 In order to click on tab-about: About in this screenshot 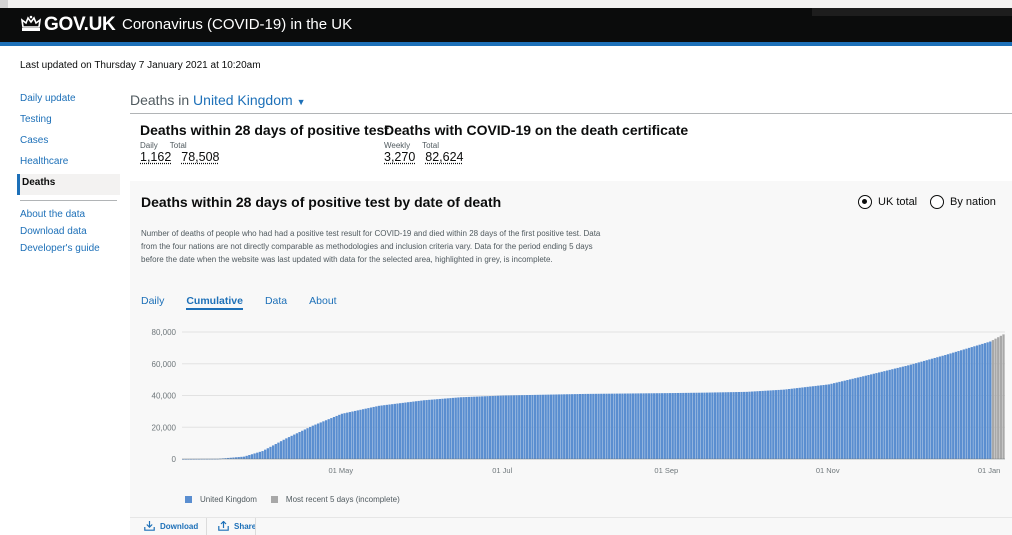, I will do `click(322, 302)`.